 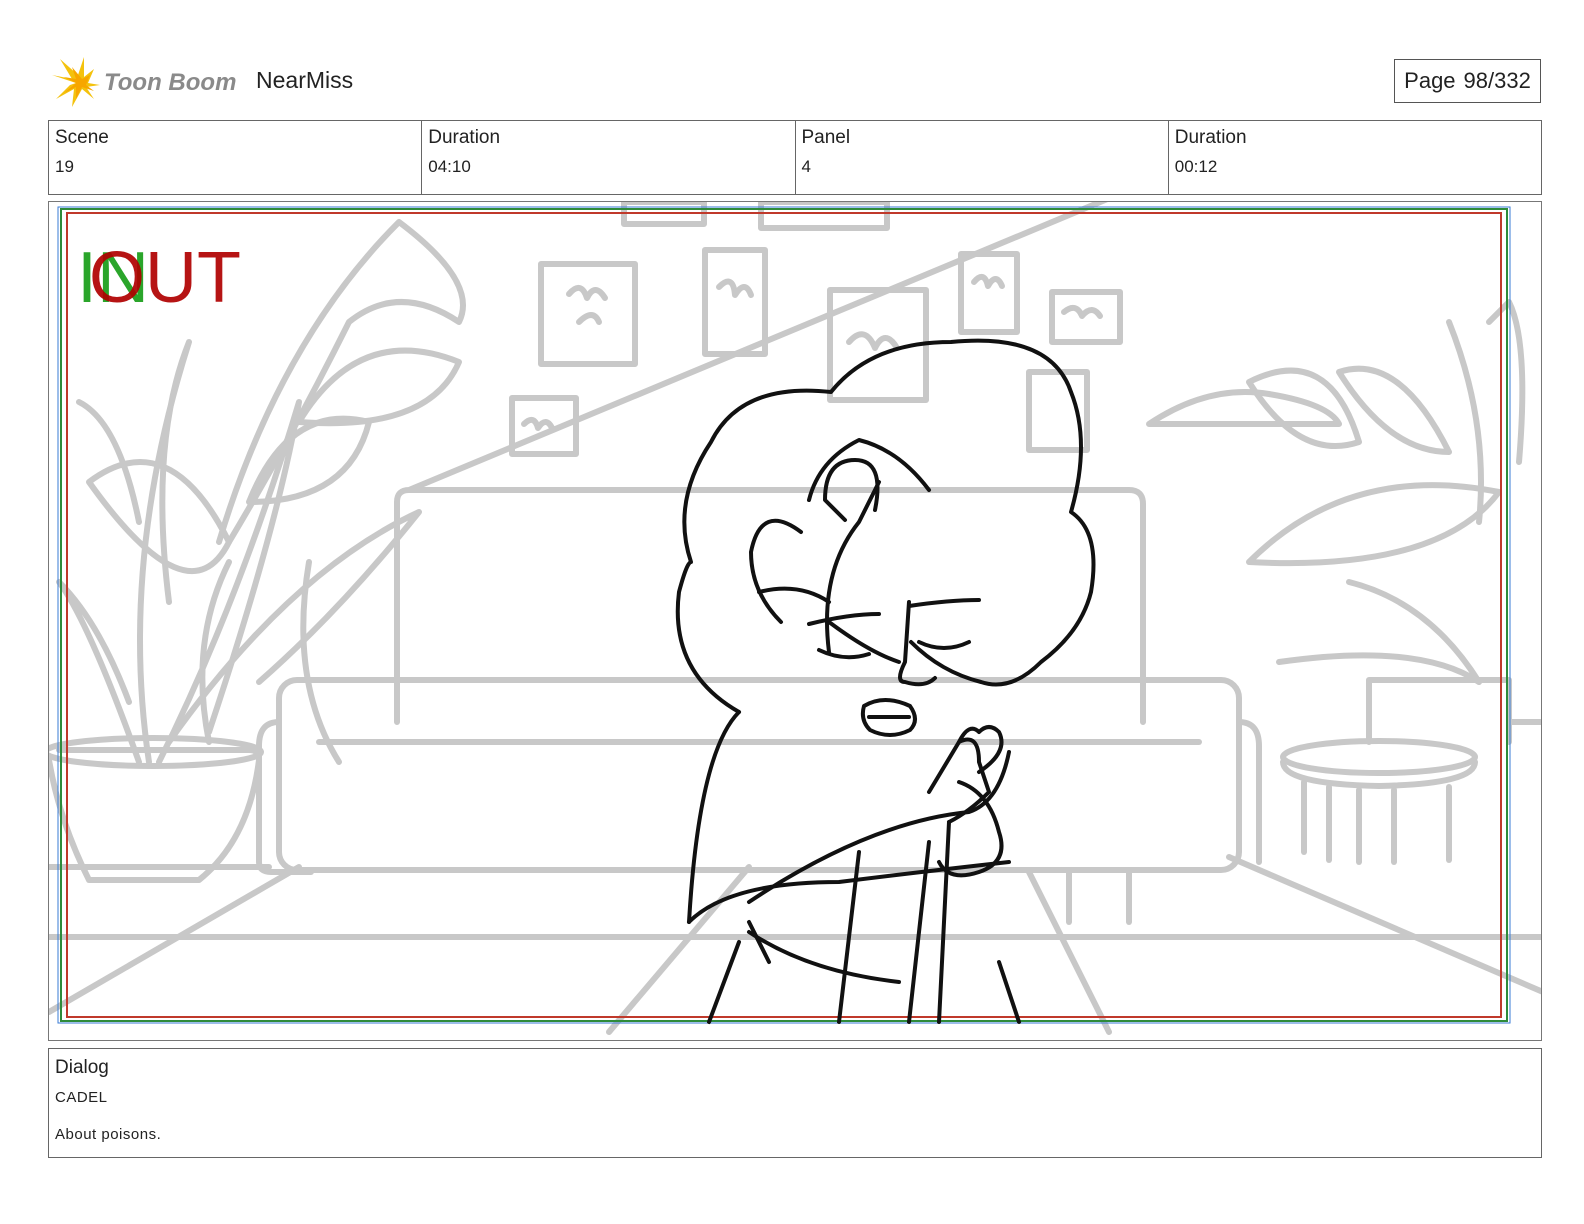 What do you see at coordinates (76, 82) in the screenshot?
I see `starburst-icon` at bounding box center [76, 82].